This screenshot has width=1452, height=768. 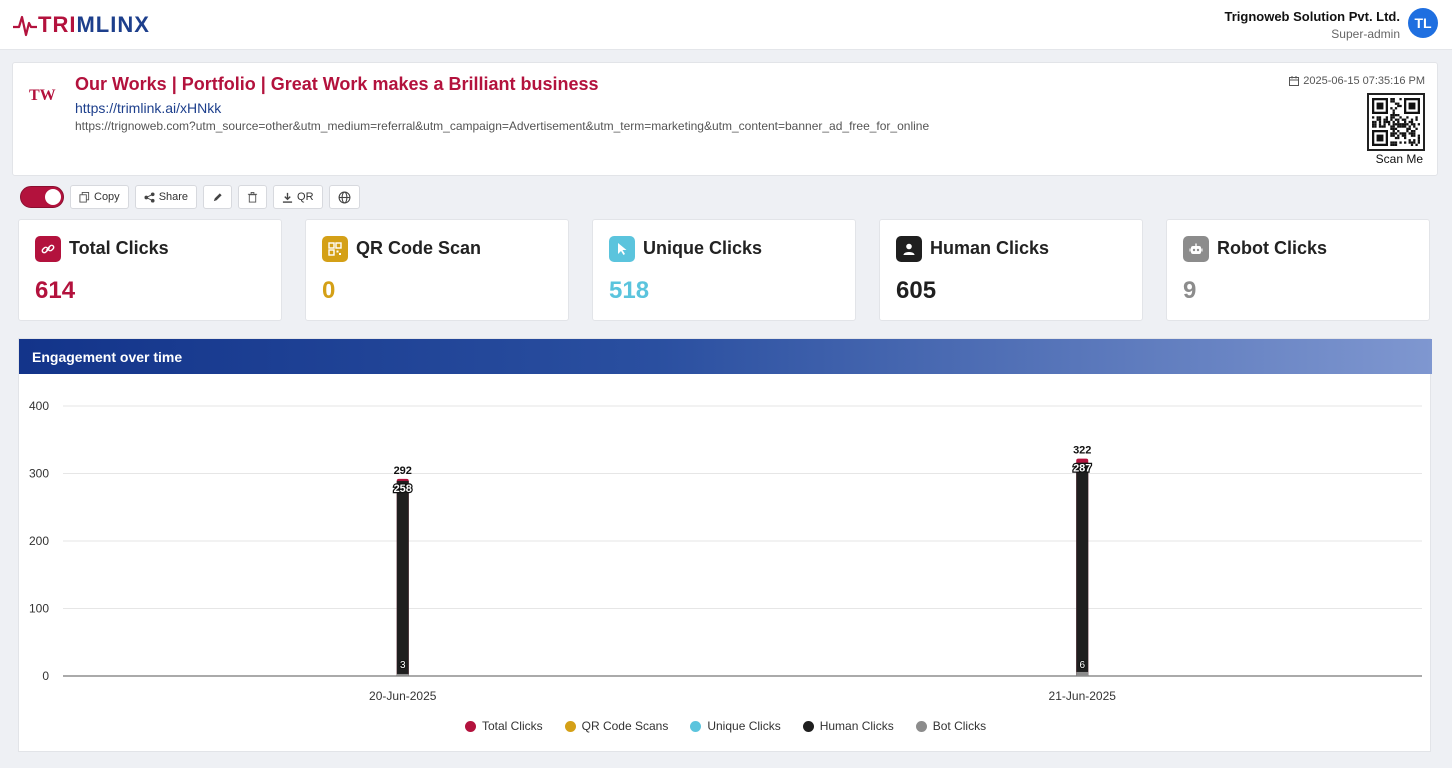 I want to click on pencil-icon, so click(x=217, y=196).